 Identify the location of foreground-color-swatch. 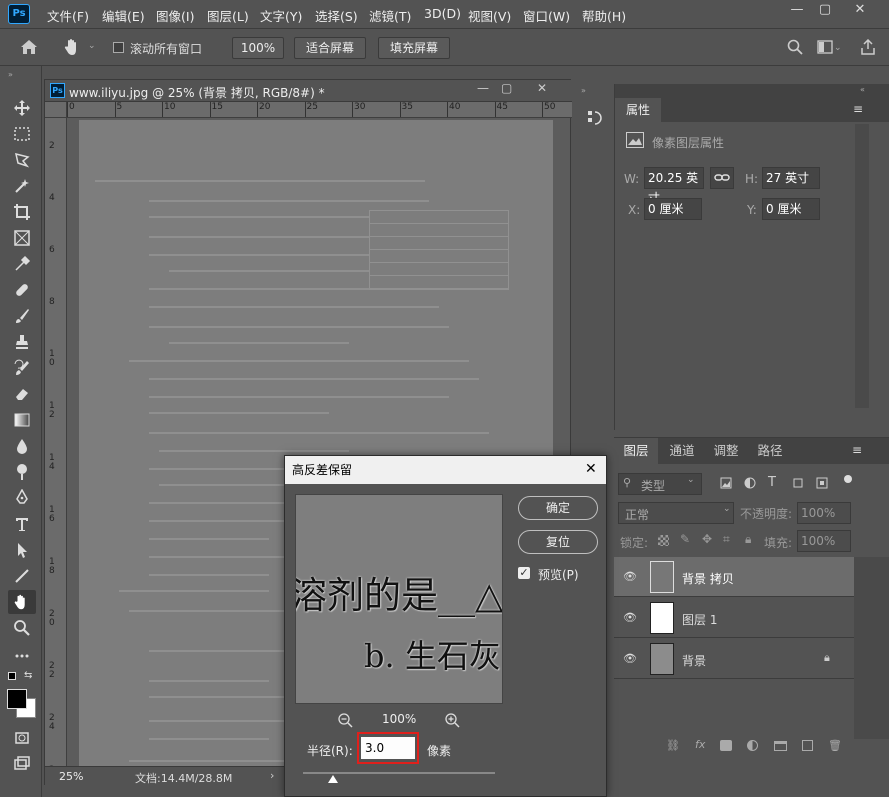
(17, 699).